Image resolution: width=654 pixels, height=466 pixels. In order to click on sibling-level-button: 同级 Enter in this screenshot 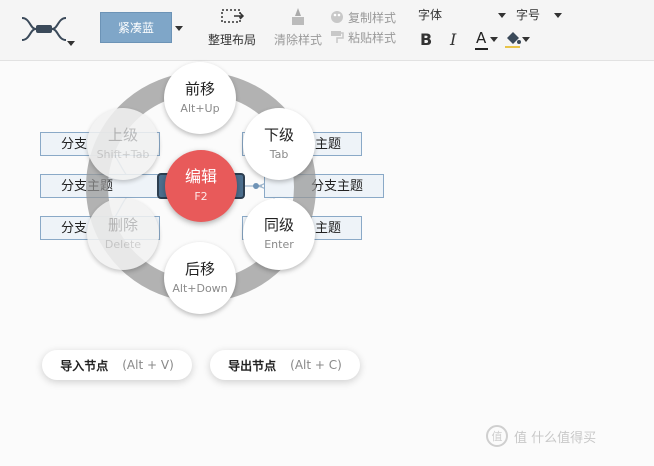, I will do `click(279, 234)`.